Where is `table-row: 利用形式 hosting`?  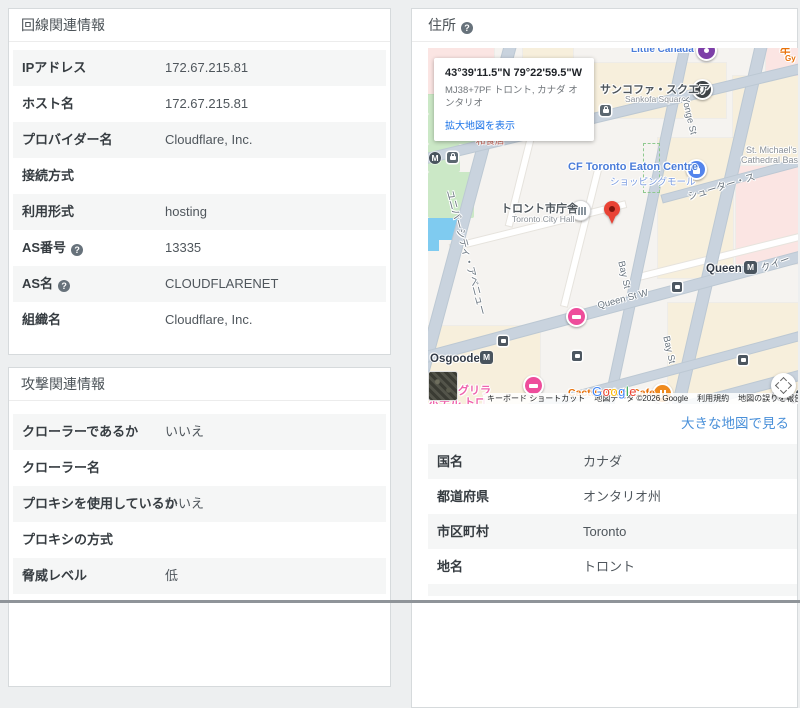
table-row: 利用形式 hosting is located at coordinates (199, 212).